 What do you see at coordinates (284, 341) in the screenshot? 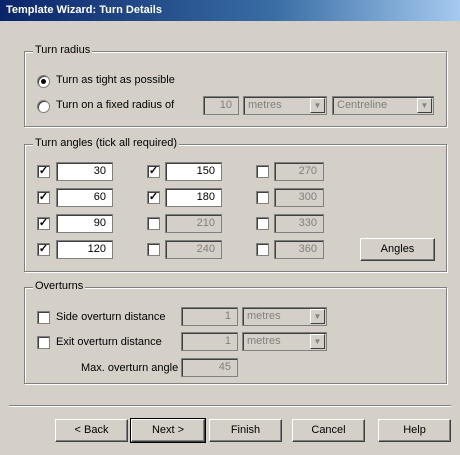
I see `exit-overturn-unit-dropdown: metres ▼` at bounding box center [284, 341].